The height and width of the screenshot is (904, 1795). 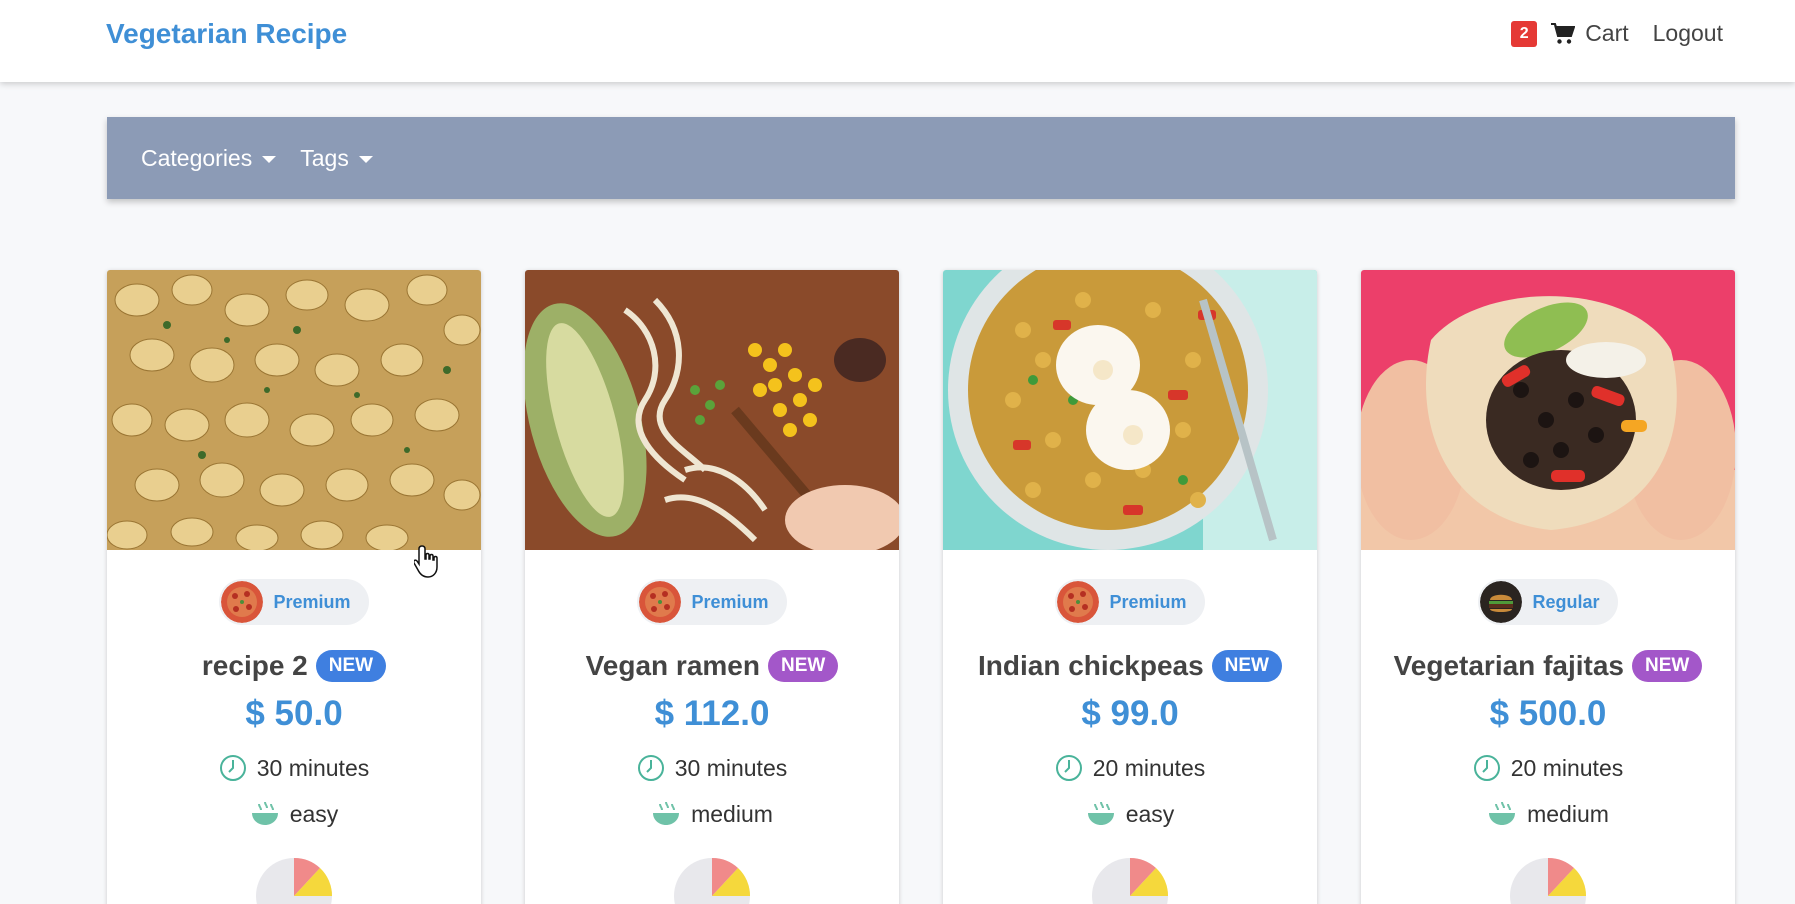 I want to click on chickpeas-photo, so click(x=1130, y=410).